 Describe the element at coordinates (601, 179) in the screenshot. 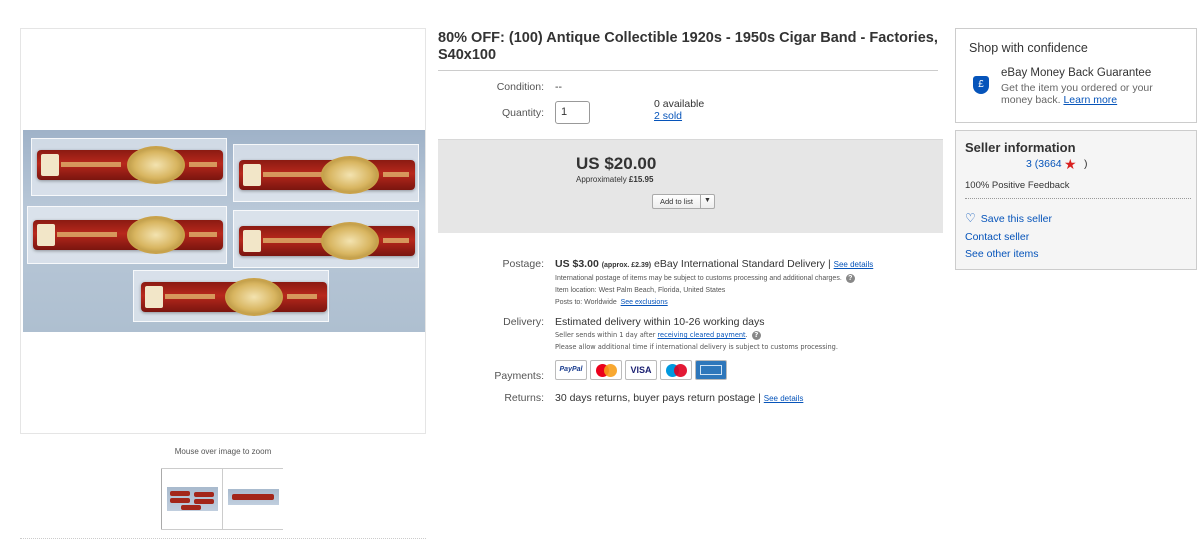

I see `approx-prefix: Approximately` at that location.